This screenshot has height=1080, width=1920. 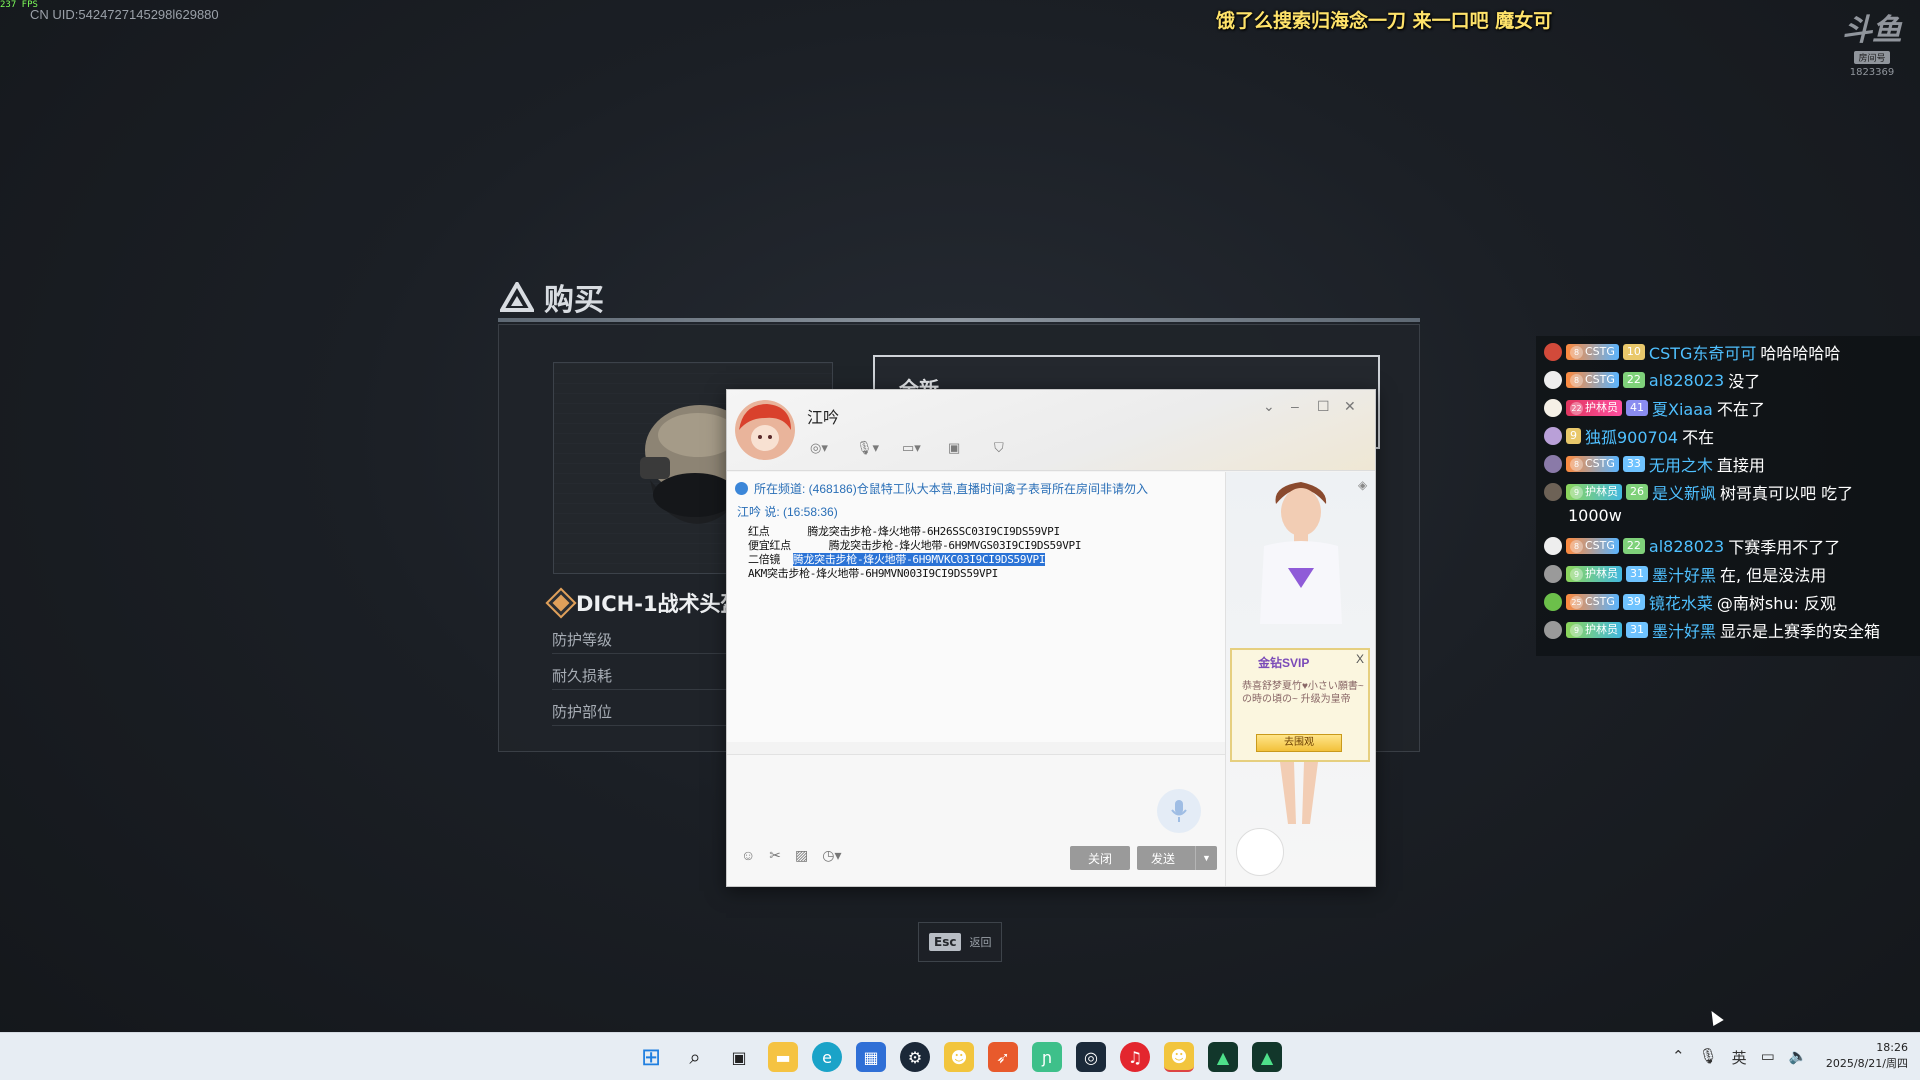 What do you see at coordinates (827, 1057) in the screenshot?
I see `edge-browser-icon: e` at bounding box center [827, 1057].